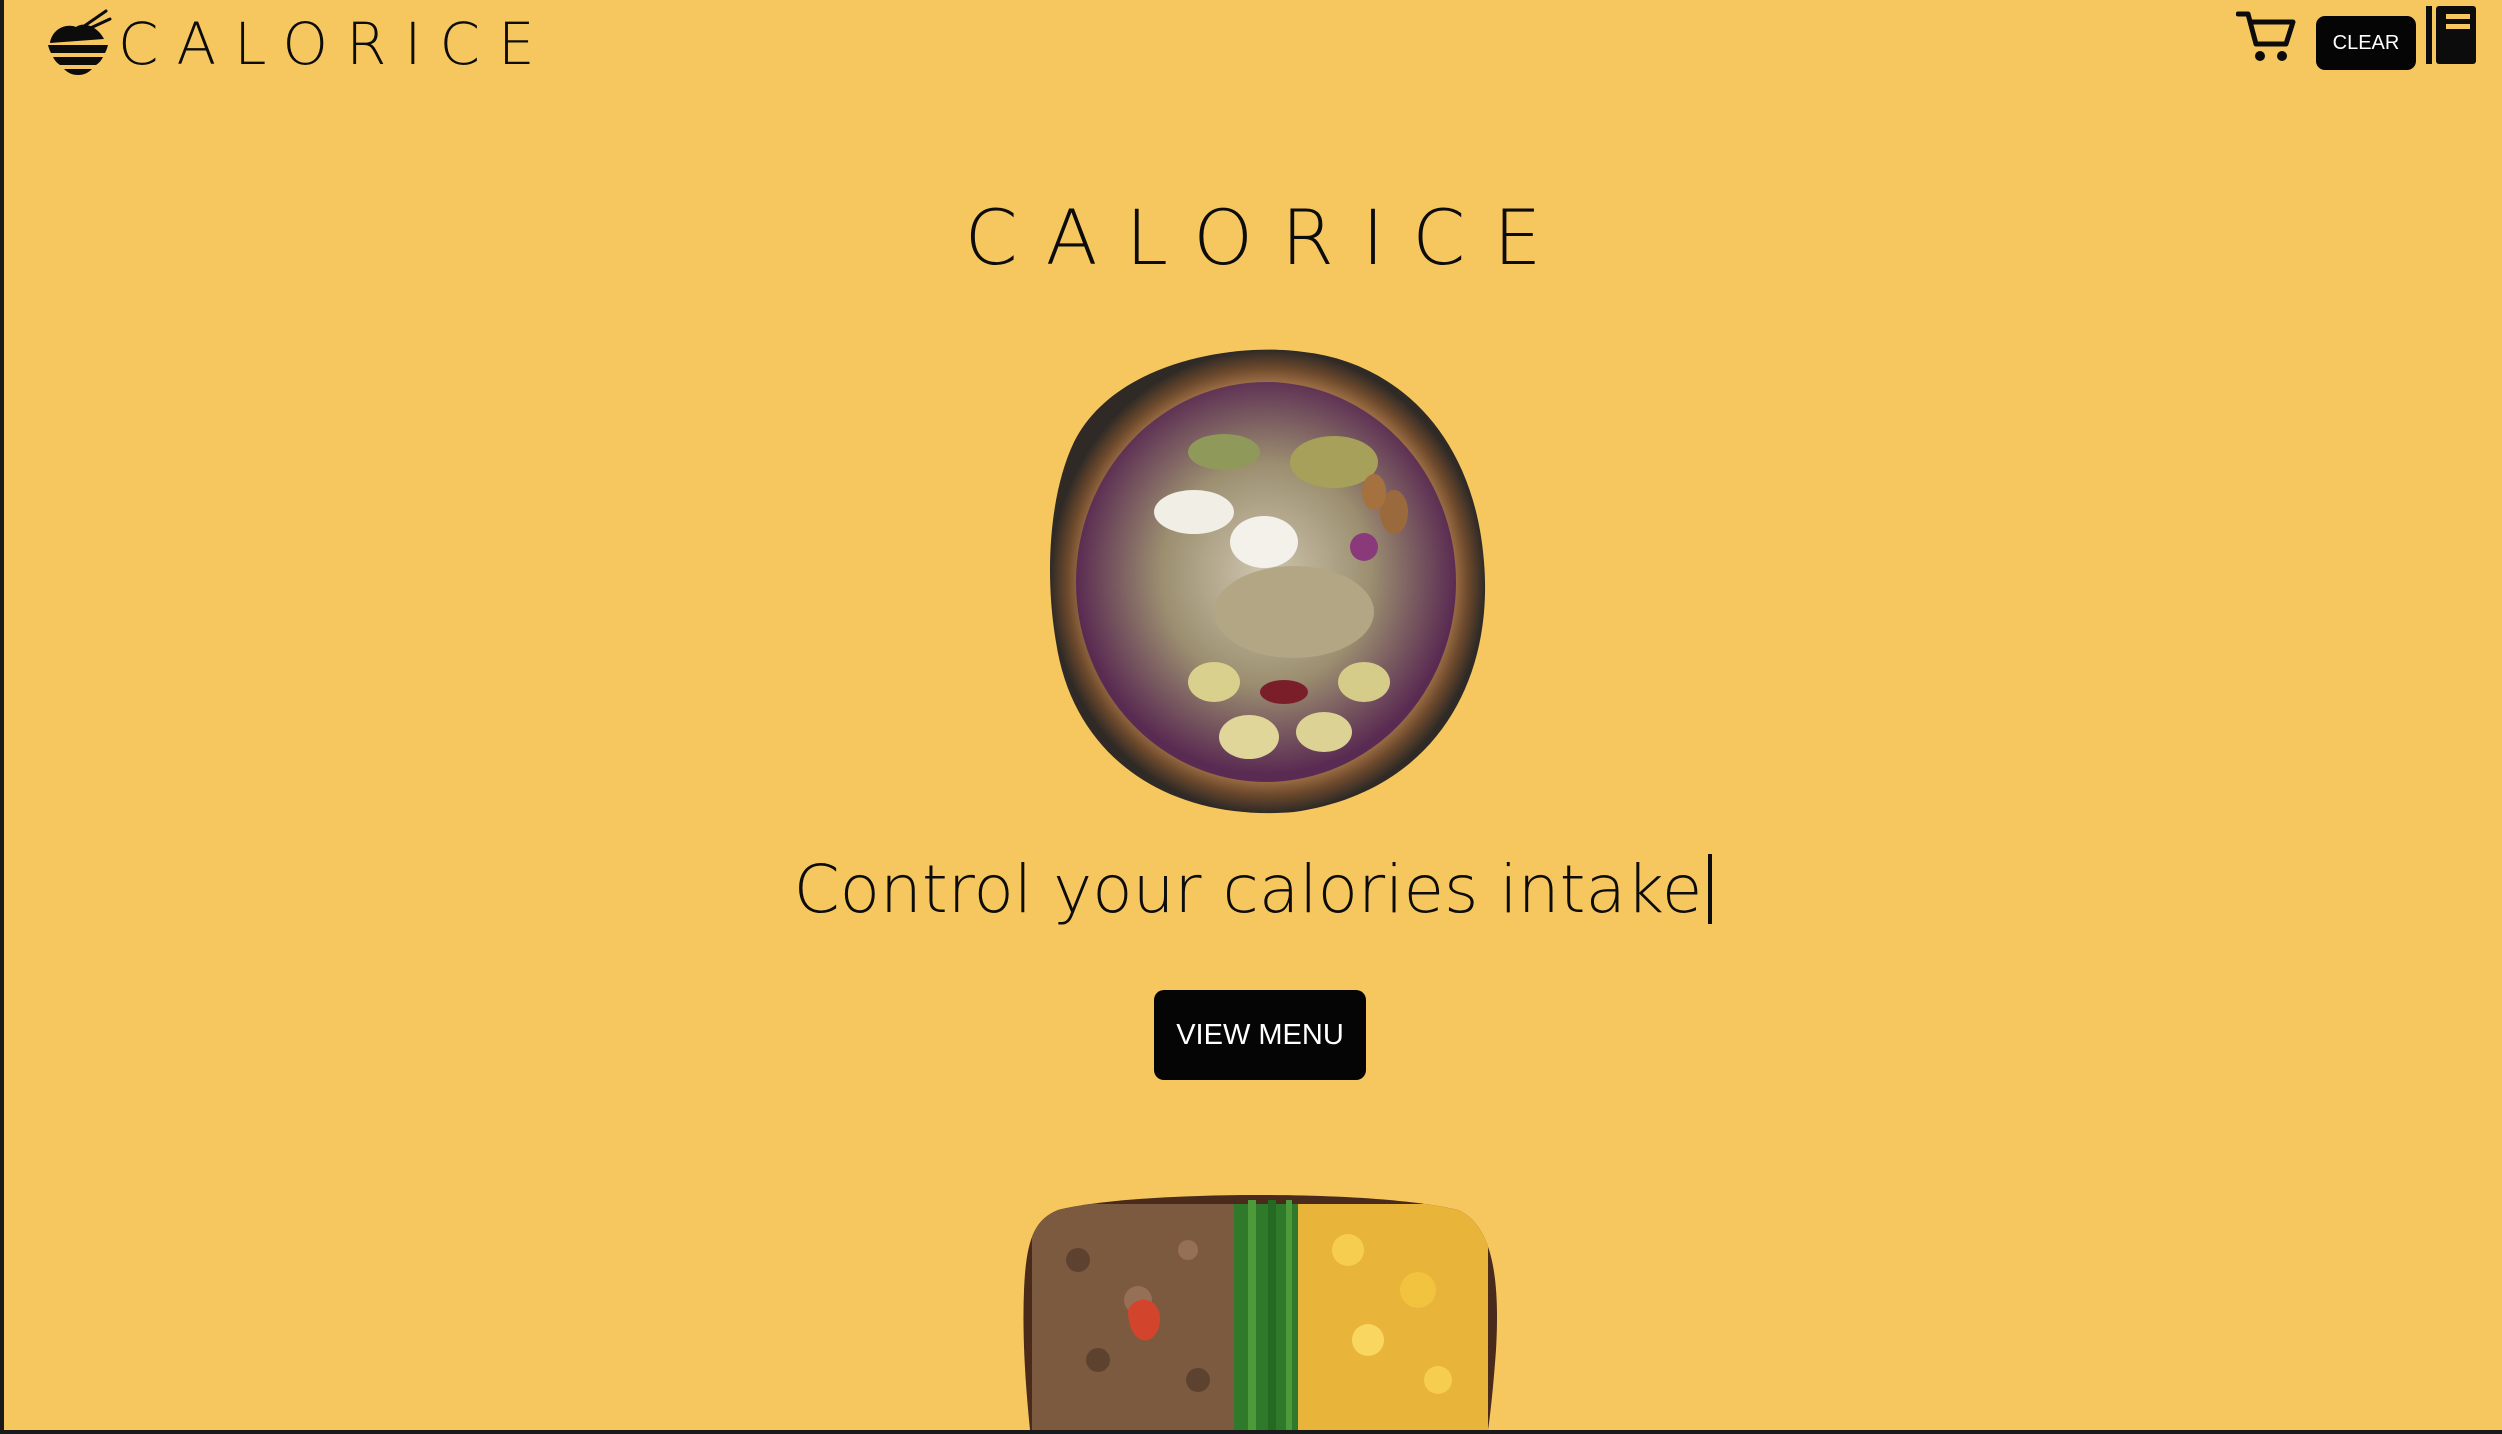 The width and height of the screenshot is (2502, 1434). Describe the element at coordinates (2366, 43) in the screenshot. I see `clear-button: CLEAR` at that location.